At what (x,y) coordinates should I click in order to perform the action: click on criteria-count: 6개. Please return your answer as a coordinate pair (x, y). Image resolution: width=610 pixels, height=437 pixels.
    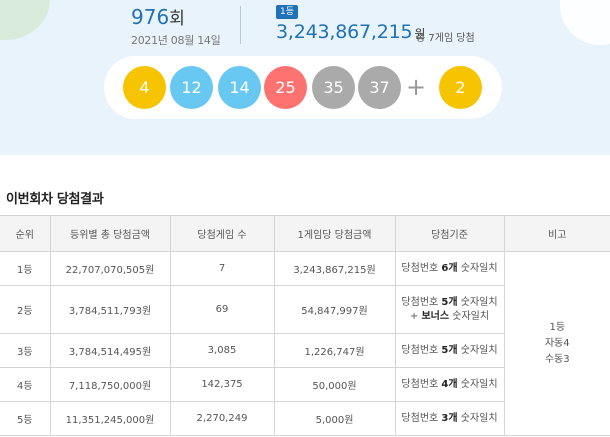
    Looking at the image, I should click on (449, 268).